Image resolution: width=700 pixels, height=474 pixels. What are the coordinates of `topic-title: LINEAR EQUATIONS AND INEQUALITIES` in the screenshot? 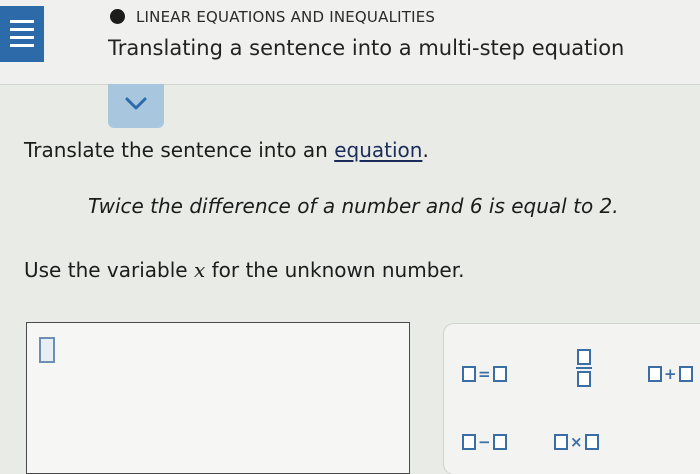 It's located at (286, 17).